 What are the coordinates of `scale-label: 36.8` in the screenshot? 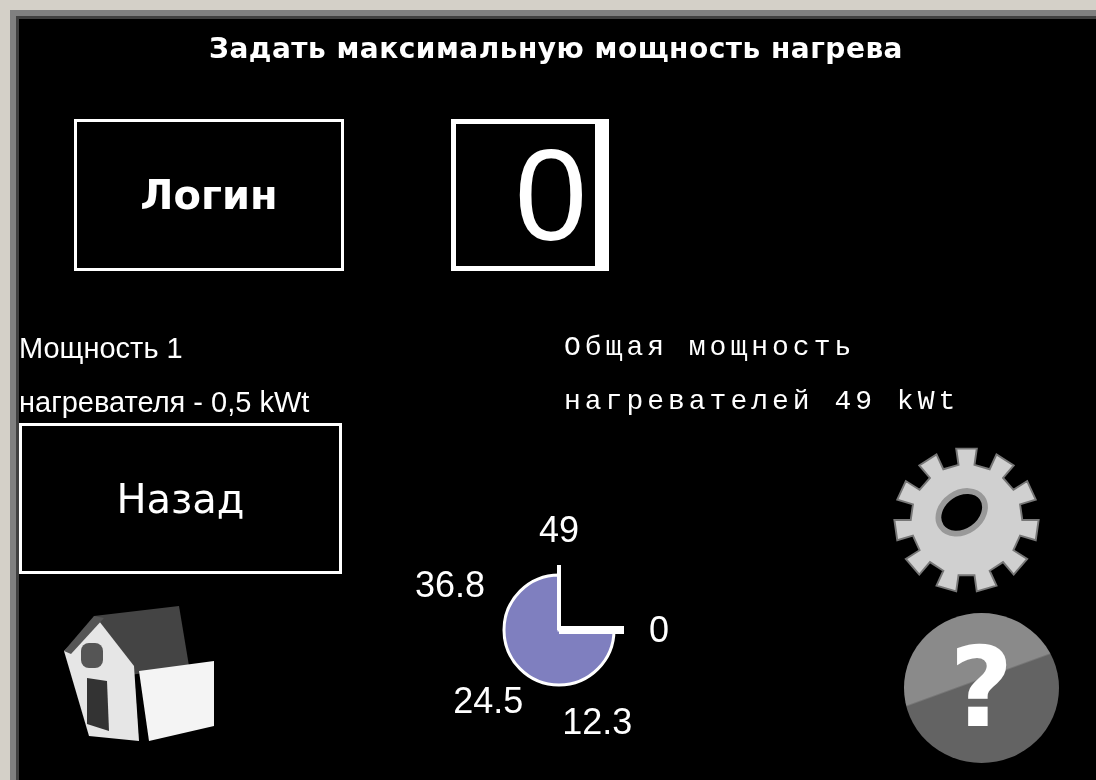 It's located at (449, 584).